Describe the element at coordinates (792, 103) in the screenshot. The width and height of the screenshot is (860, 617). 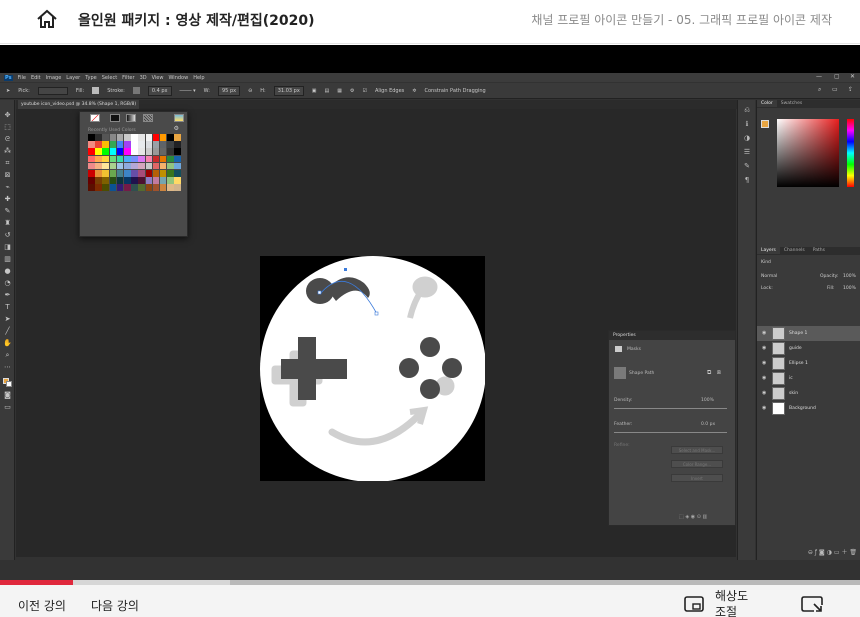
I see `tab-swatches: Swatches` at that location.